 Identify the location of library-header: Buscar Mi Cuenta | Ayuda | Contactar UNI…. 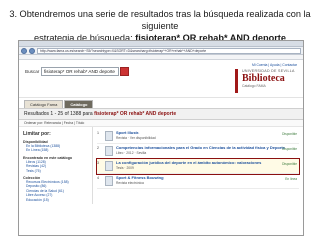
(161, 79).